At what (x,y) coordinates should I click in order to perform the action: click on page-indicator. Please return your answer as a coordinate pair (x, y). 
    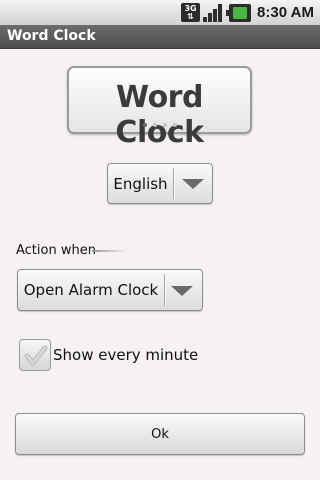
    Looking at the image, I should click on (159, 125).